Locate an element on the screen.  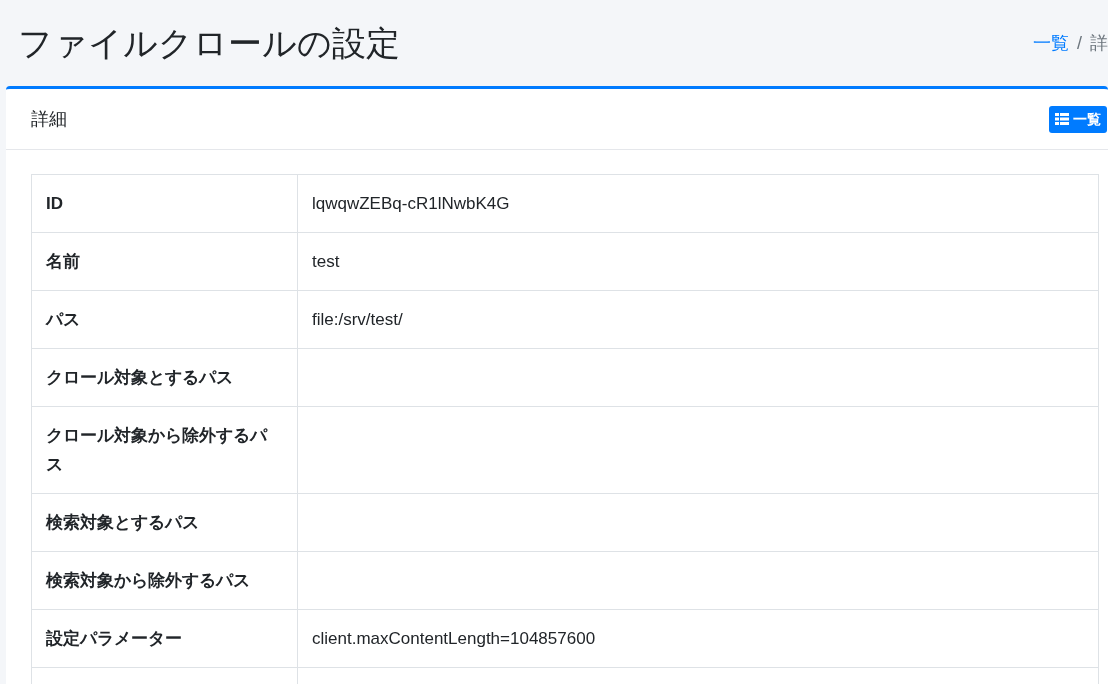
row-value: lqwqwZEBq-cR1lNwbK4G is located at coordinates (698, 203).